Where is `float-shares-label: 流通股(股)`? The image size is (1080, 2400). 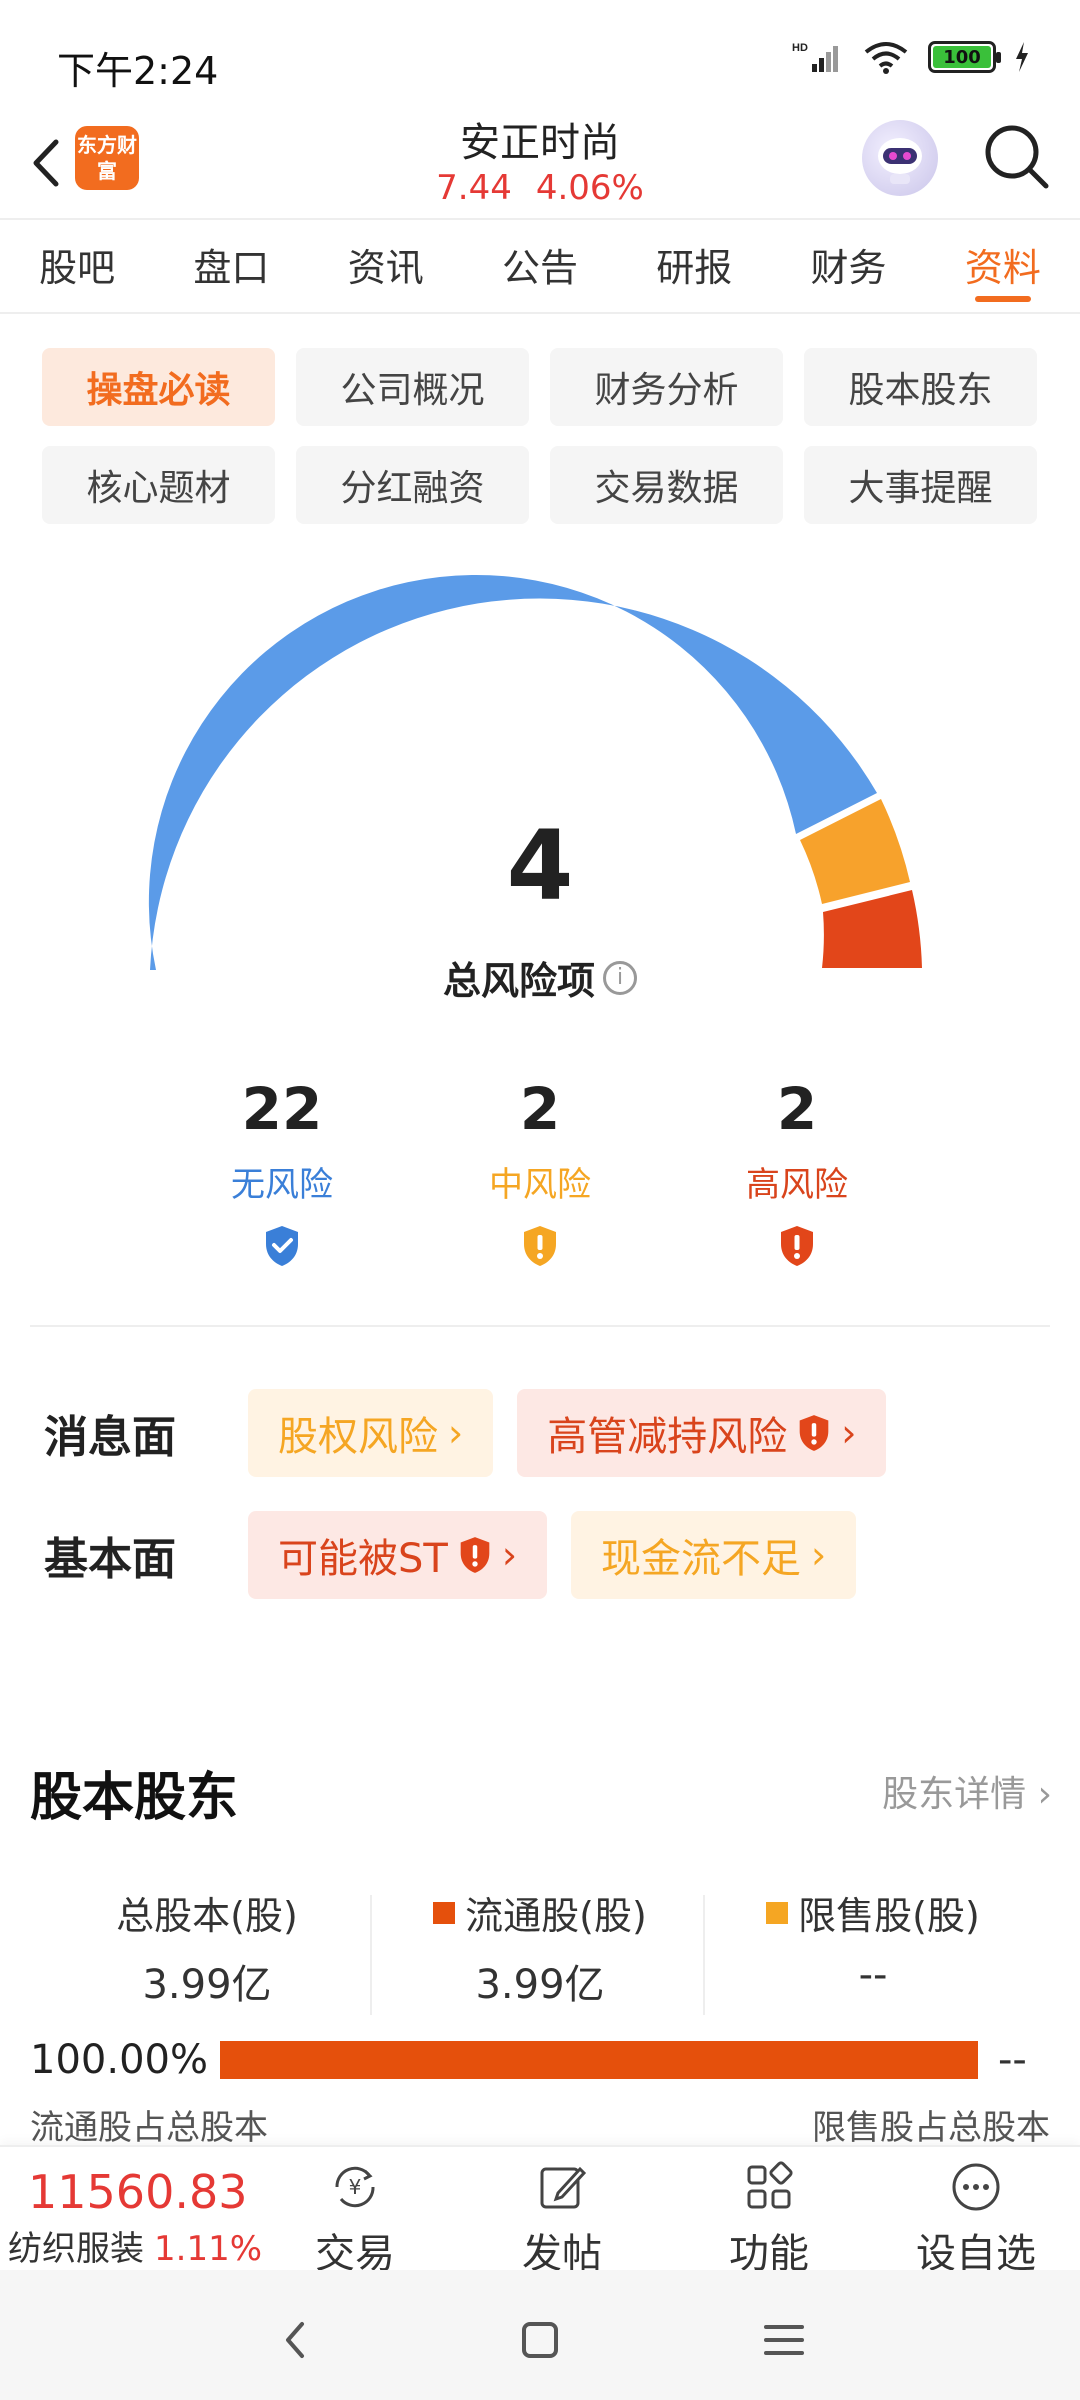
float-shares-label: 流通股(股) is located at coordinates (556, 1916).